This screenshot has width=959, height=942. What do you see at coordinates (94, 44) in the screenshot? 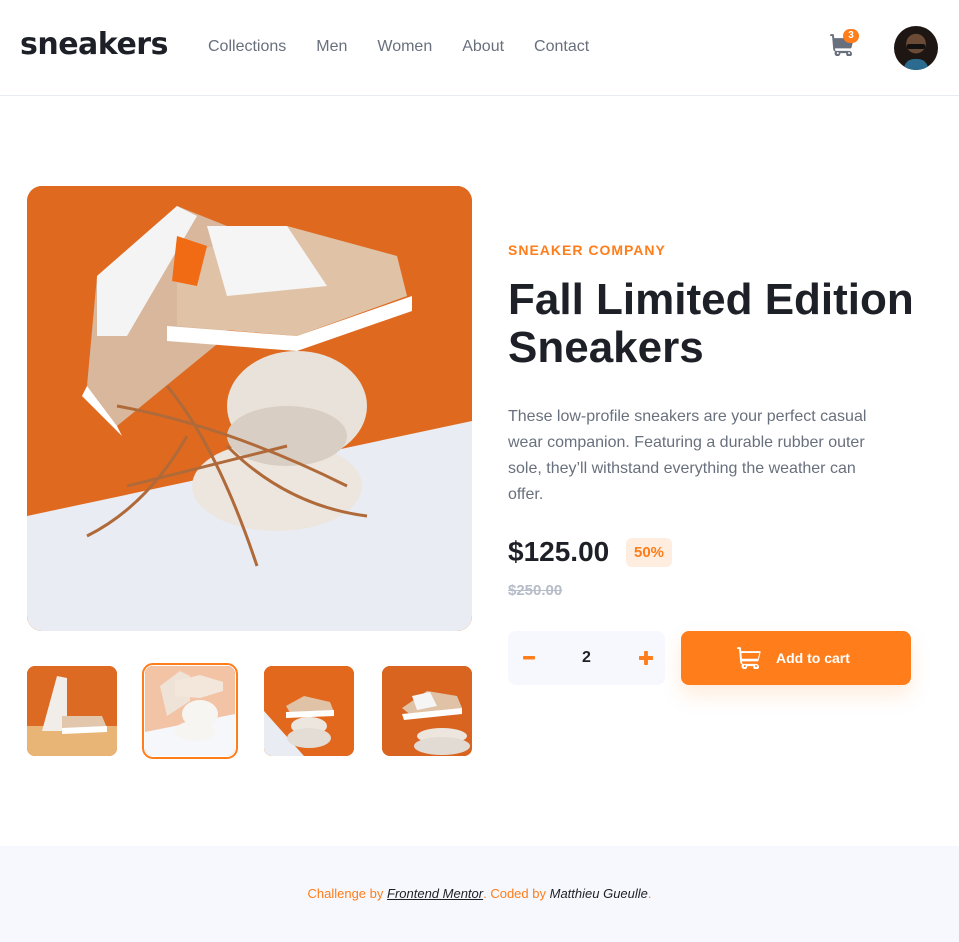
I see `logo: sneakers` at bounding box center [94, 44].